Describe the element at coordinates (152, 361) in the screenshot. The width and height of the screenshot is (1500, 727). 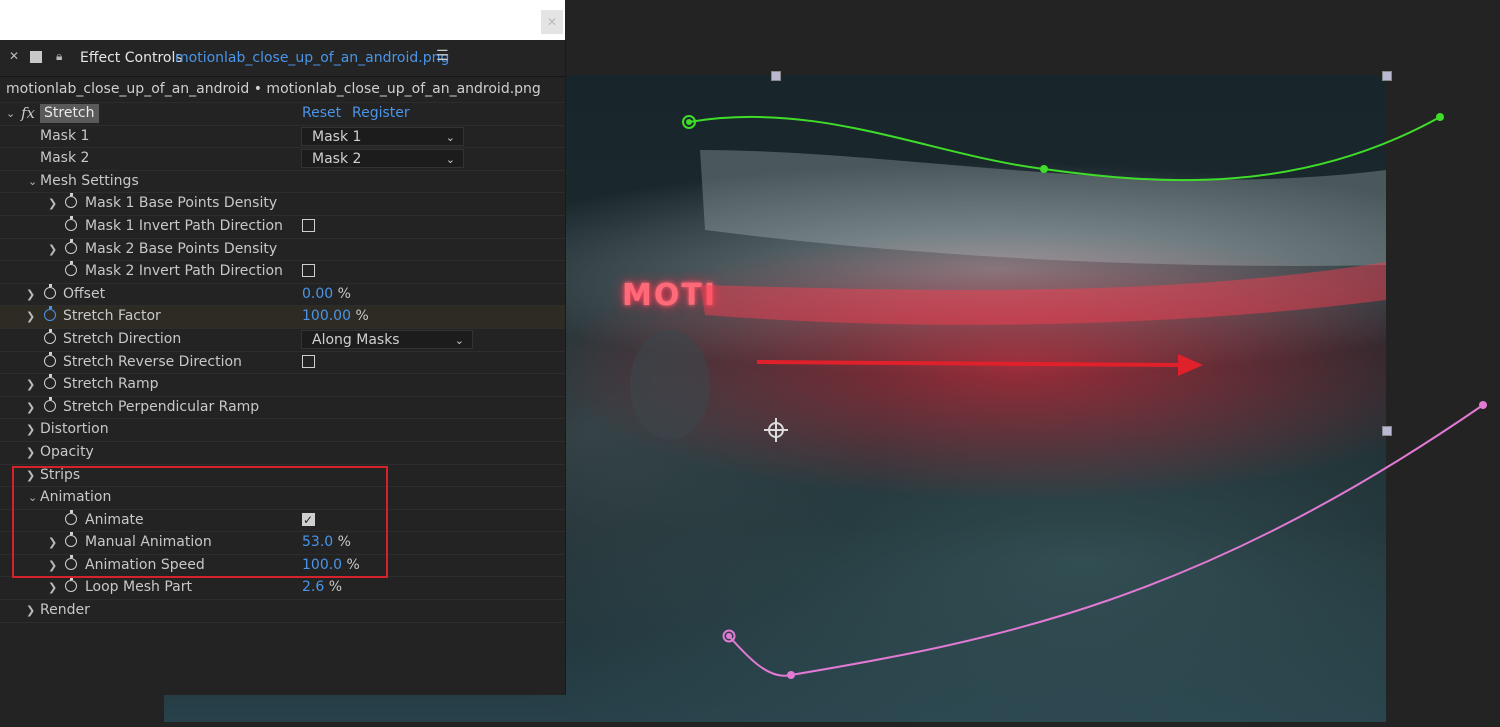
I see `param-label: Stretch Reverse Direction` at that location.